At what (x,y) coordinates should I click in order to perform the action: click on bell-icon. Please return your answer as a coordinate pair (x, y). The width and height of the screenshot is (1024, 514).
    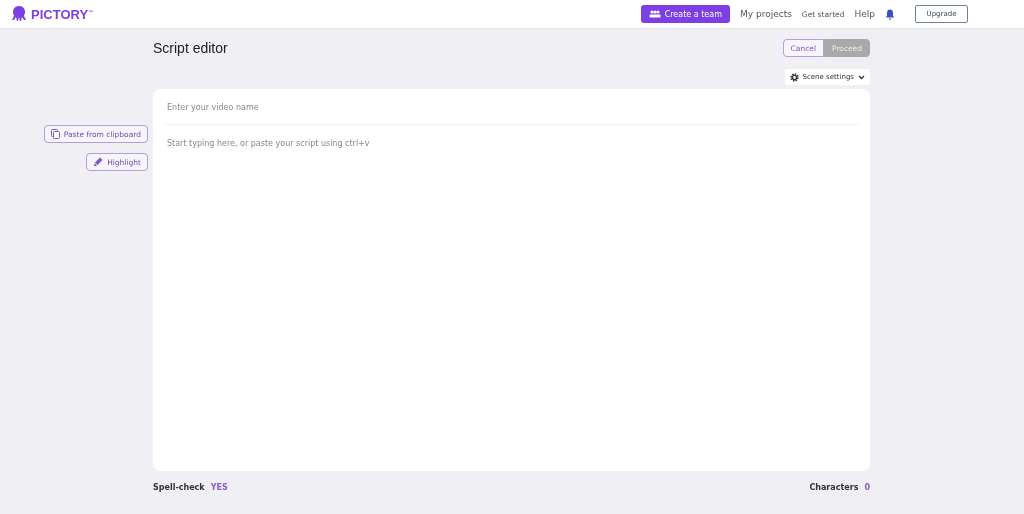
    Looking at the image, I should click on (890, 14).